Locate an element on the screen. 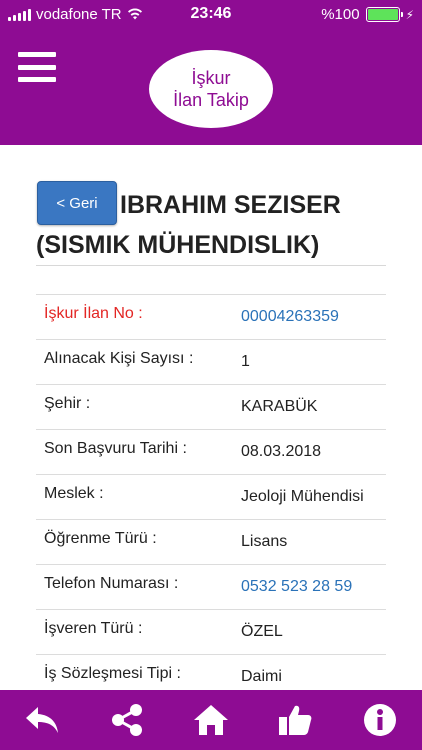 Image resolution: width=422 pixels, height=750 pixels. home-icon is located at coordinates (211, 720).